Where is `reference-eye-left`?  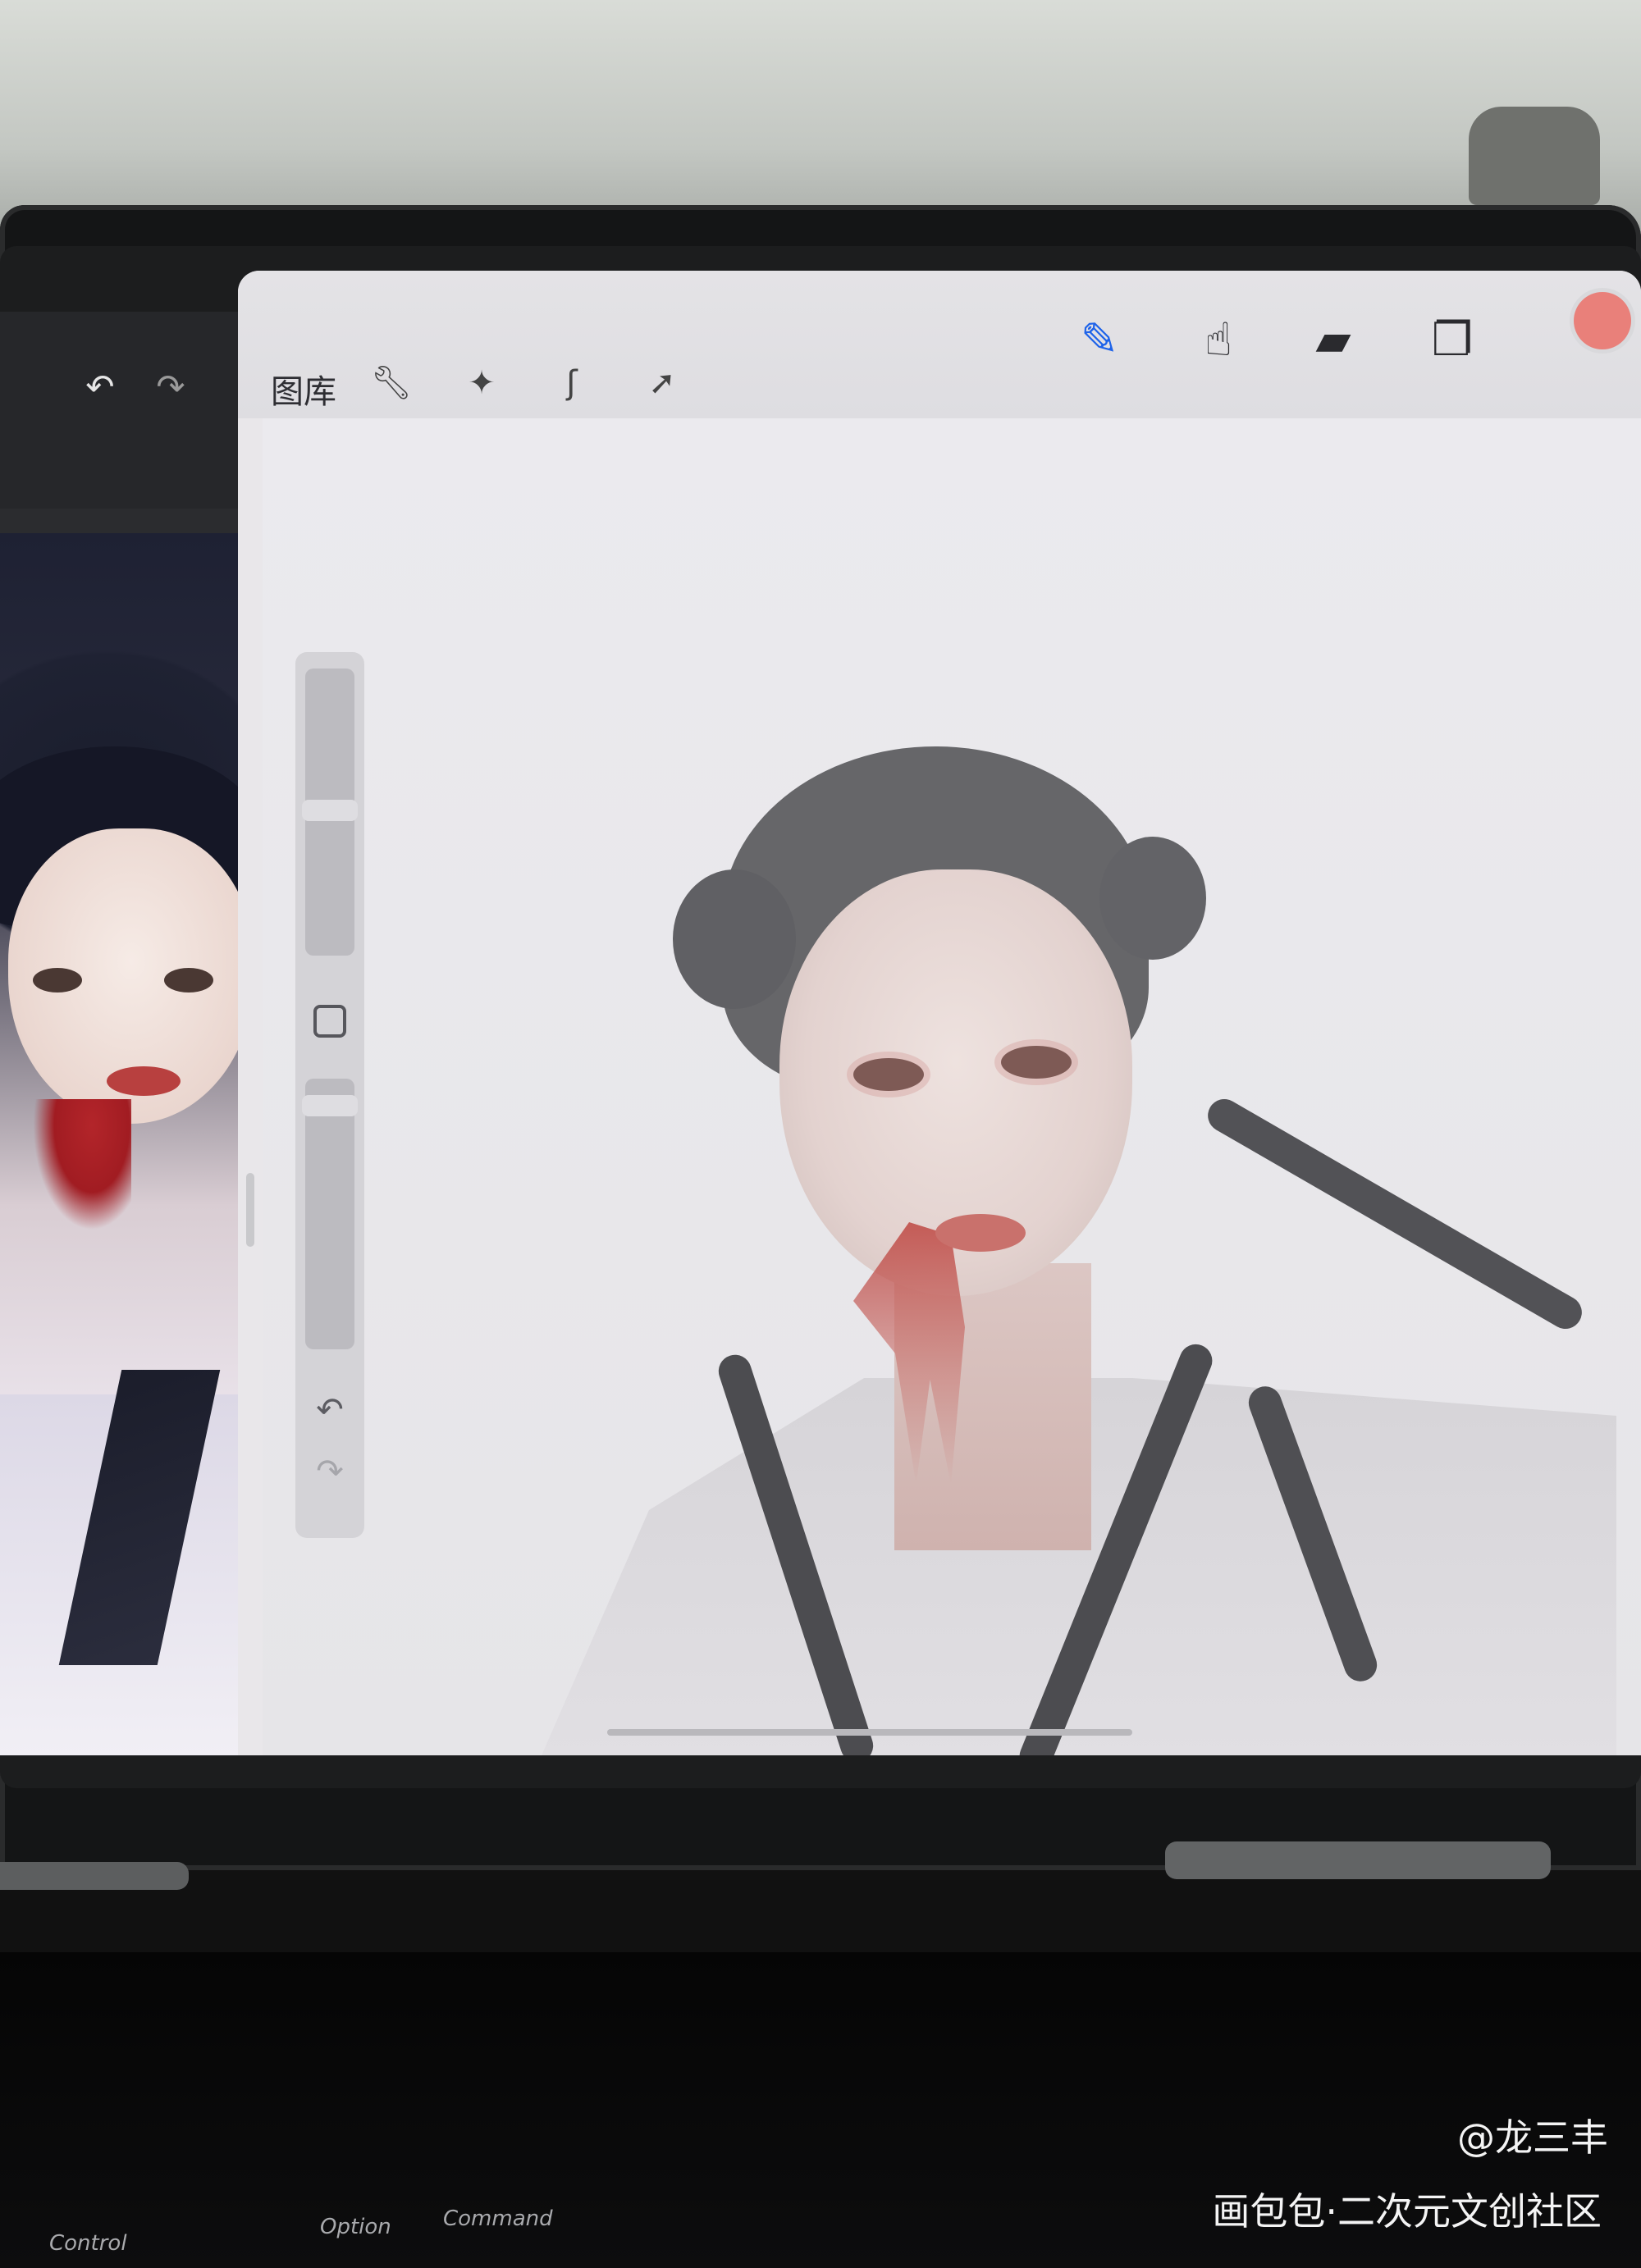 reference-eye-left is located at coordinates (57, 981).